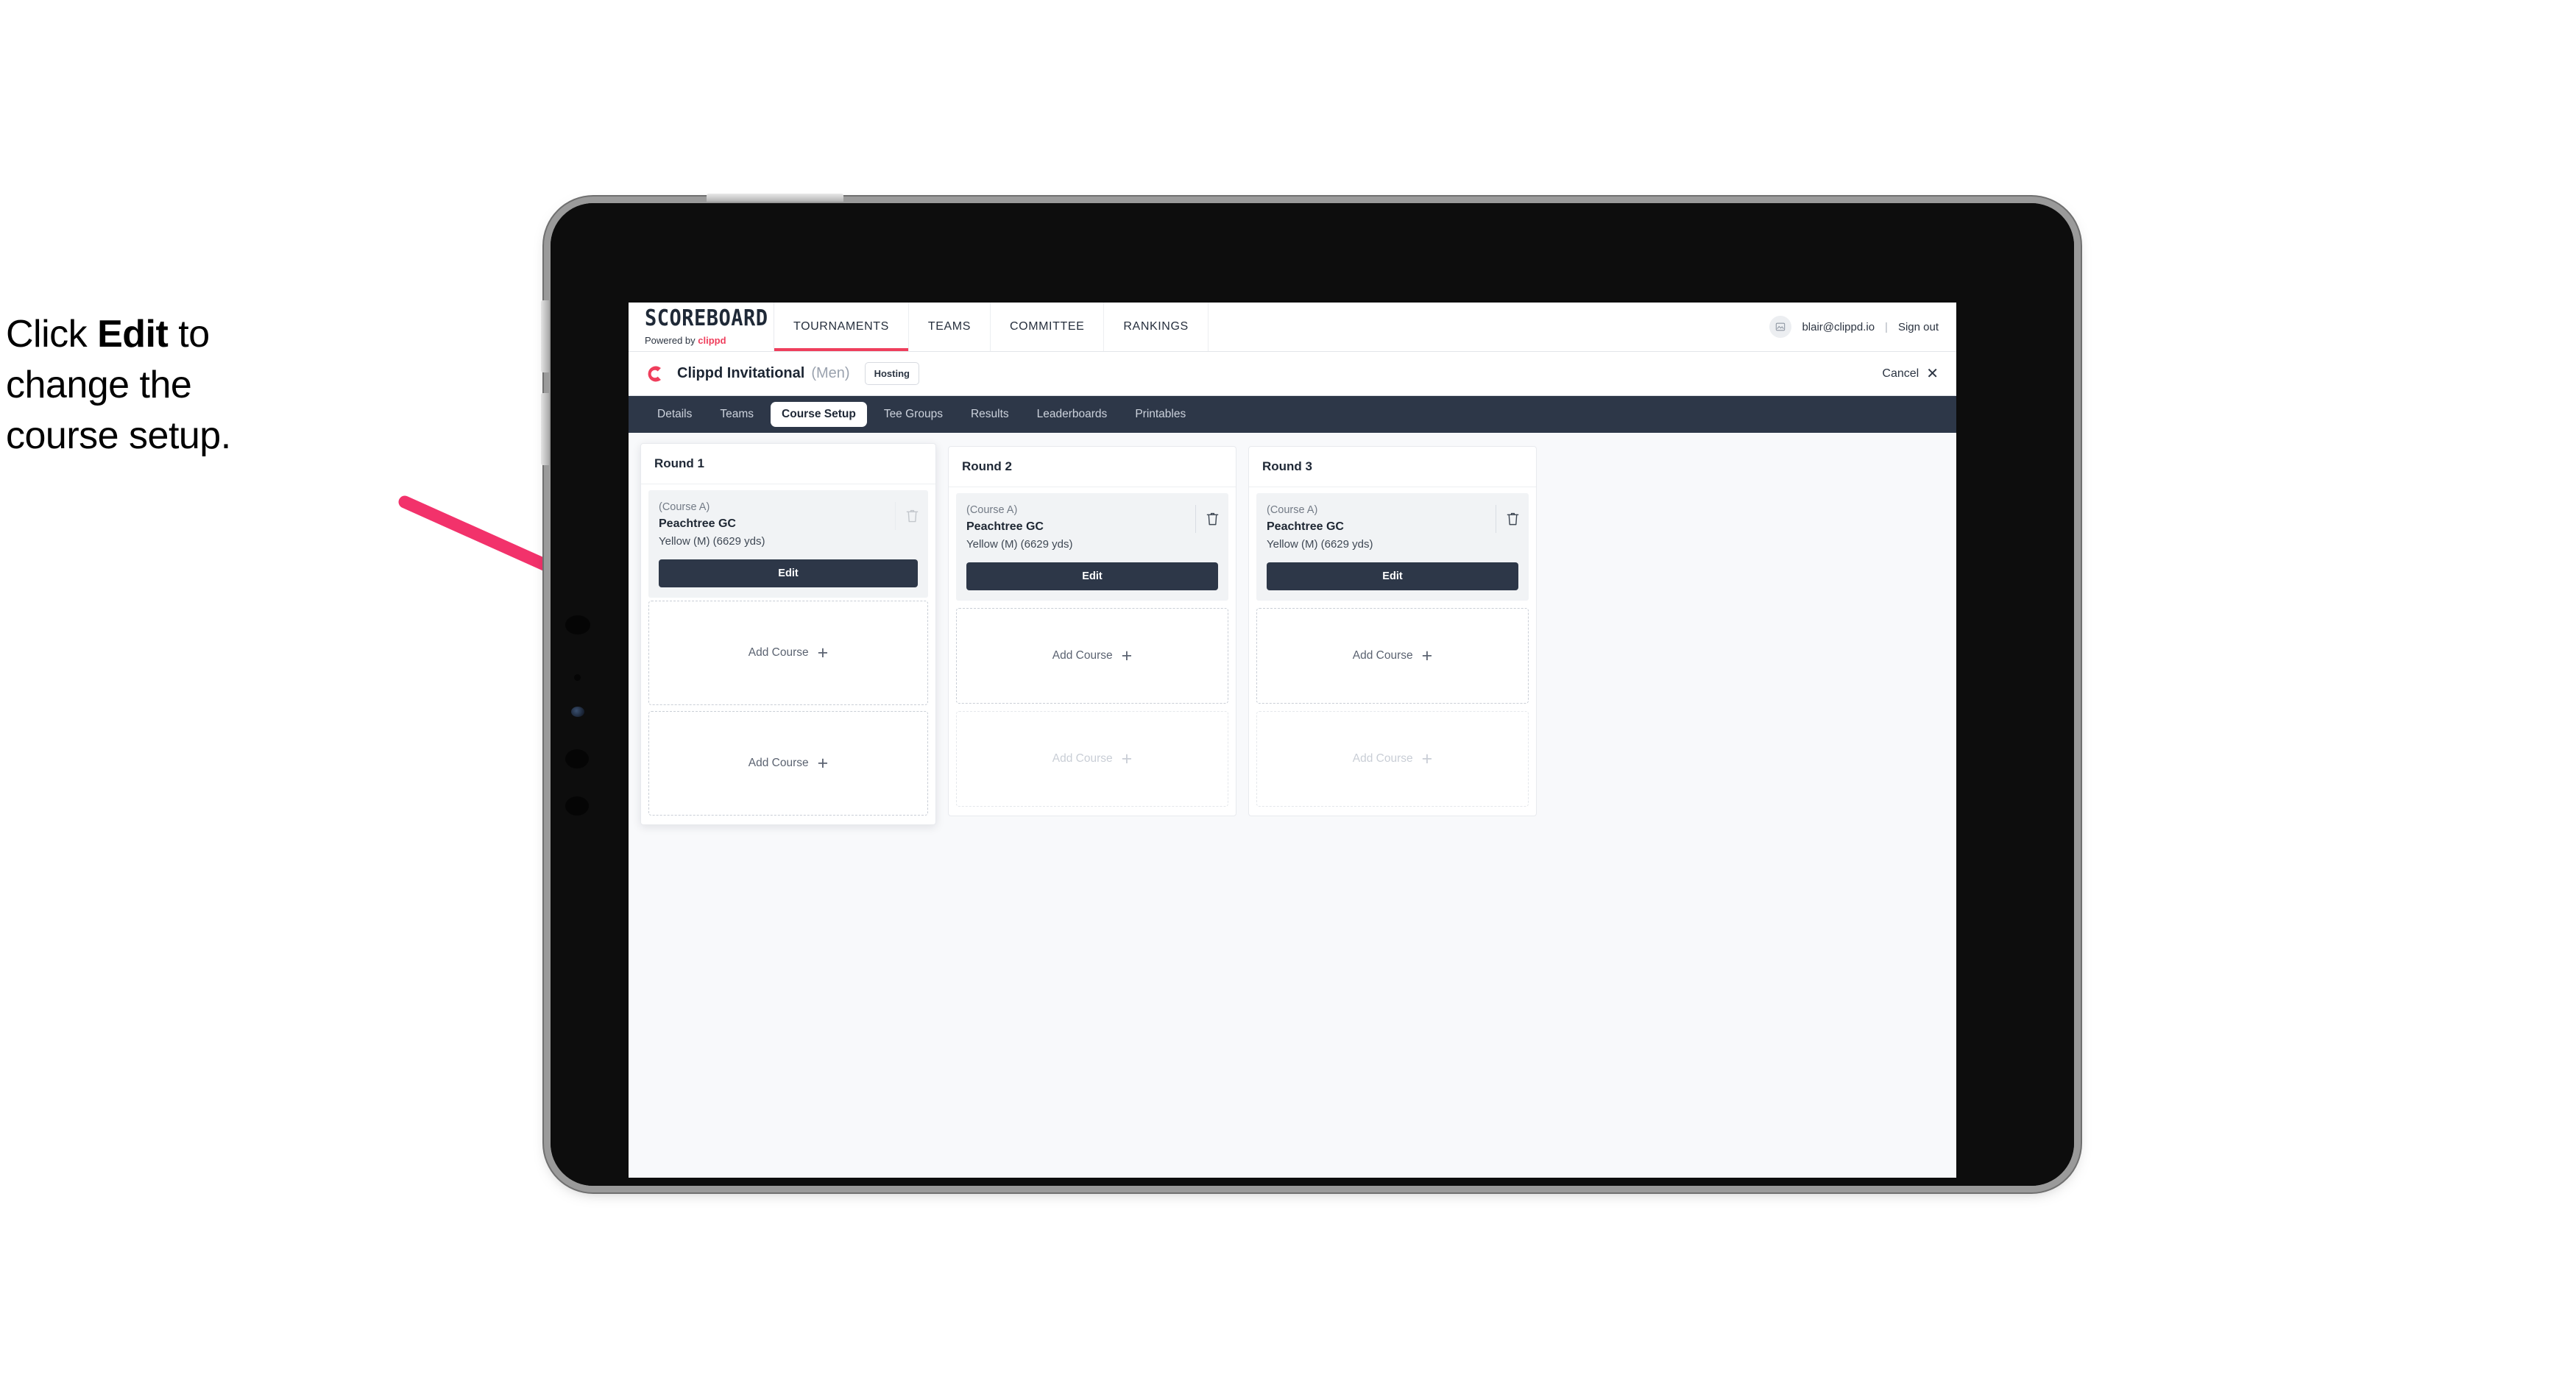 The width and height of the screenshot is (2576, 1386). I want to click on tab-results: Results, so click(990, 414).